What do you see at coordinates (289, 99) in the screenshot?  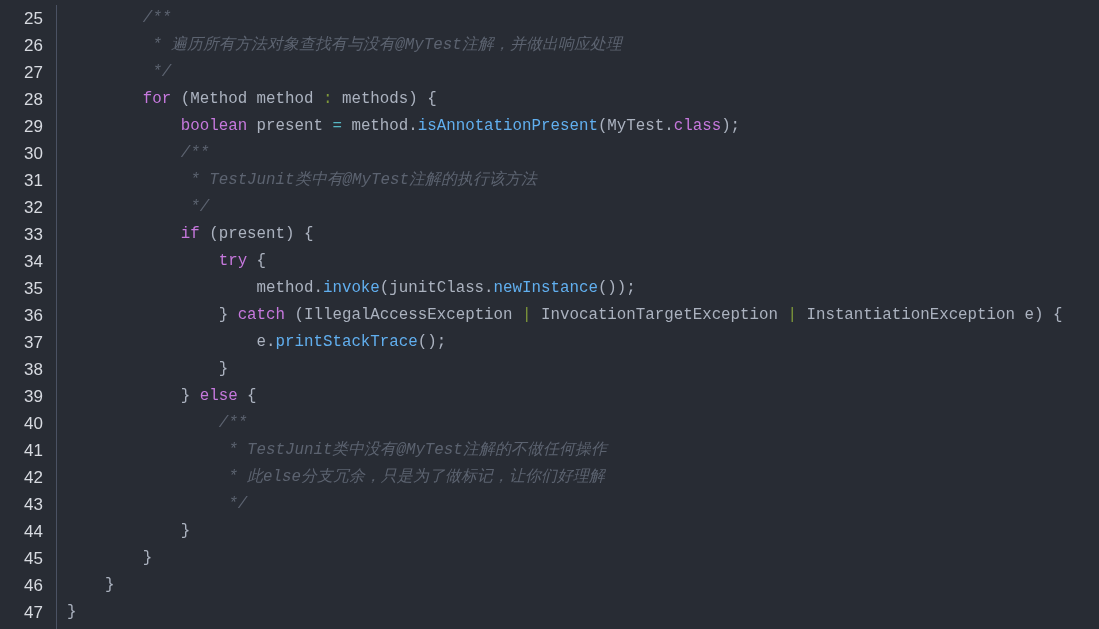 I see `code-line: for (Method method : methods) {` at bounding box center [289, 99].